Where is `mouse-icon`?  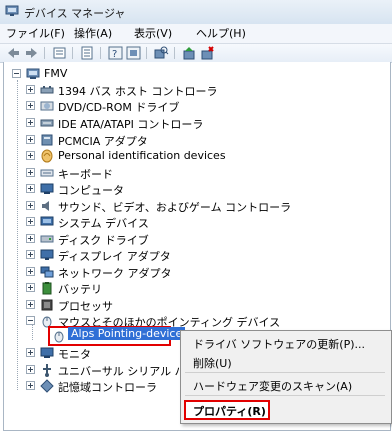
mouse-icon is located at coordinates (59, 337).